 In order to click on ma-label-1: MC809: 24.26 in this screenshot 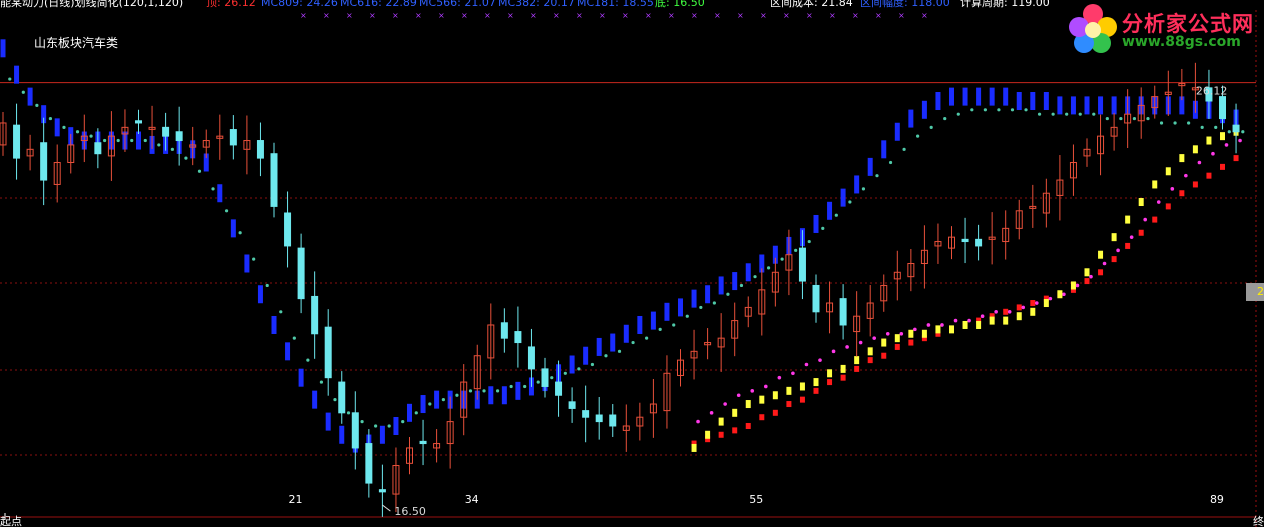, I will do `click(299, 4)`.